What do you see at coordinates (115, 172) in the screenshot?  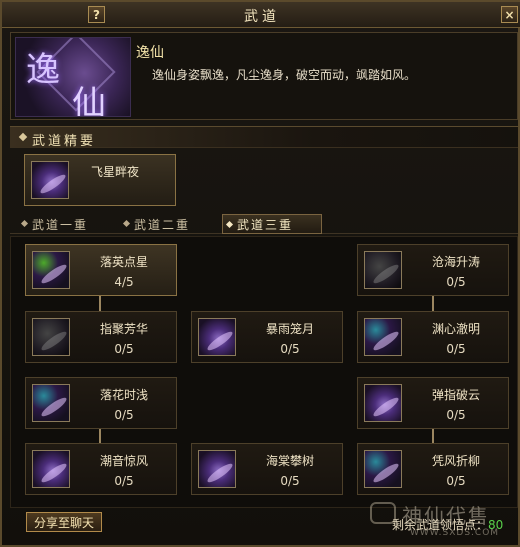 I see `featured-skill-name: 飞星畔夜` at bounding box center [115, 172].